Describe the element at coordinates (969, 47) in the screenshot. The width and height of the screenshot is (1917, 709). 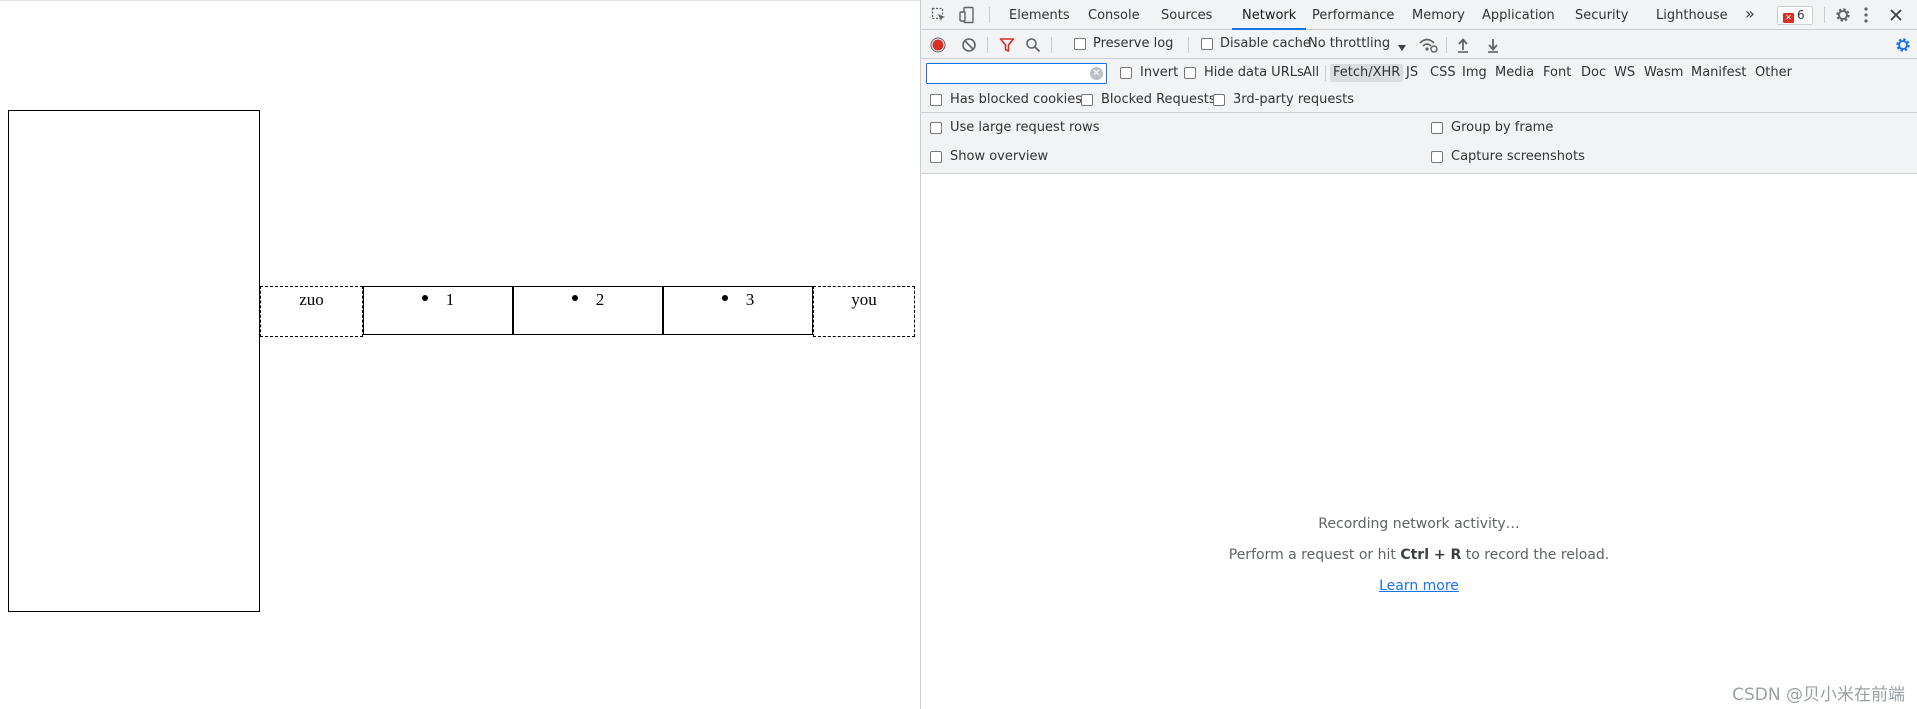
I see `clear-icon` at that location.